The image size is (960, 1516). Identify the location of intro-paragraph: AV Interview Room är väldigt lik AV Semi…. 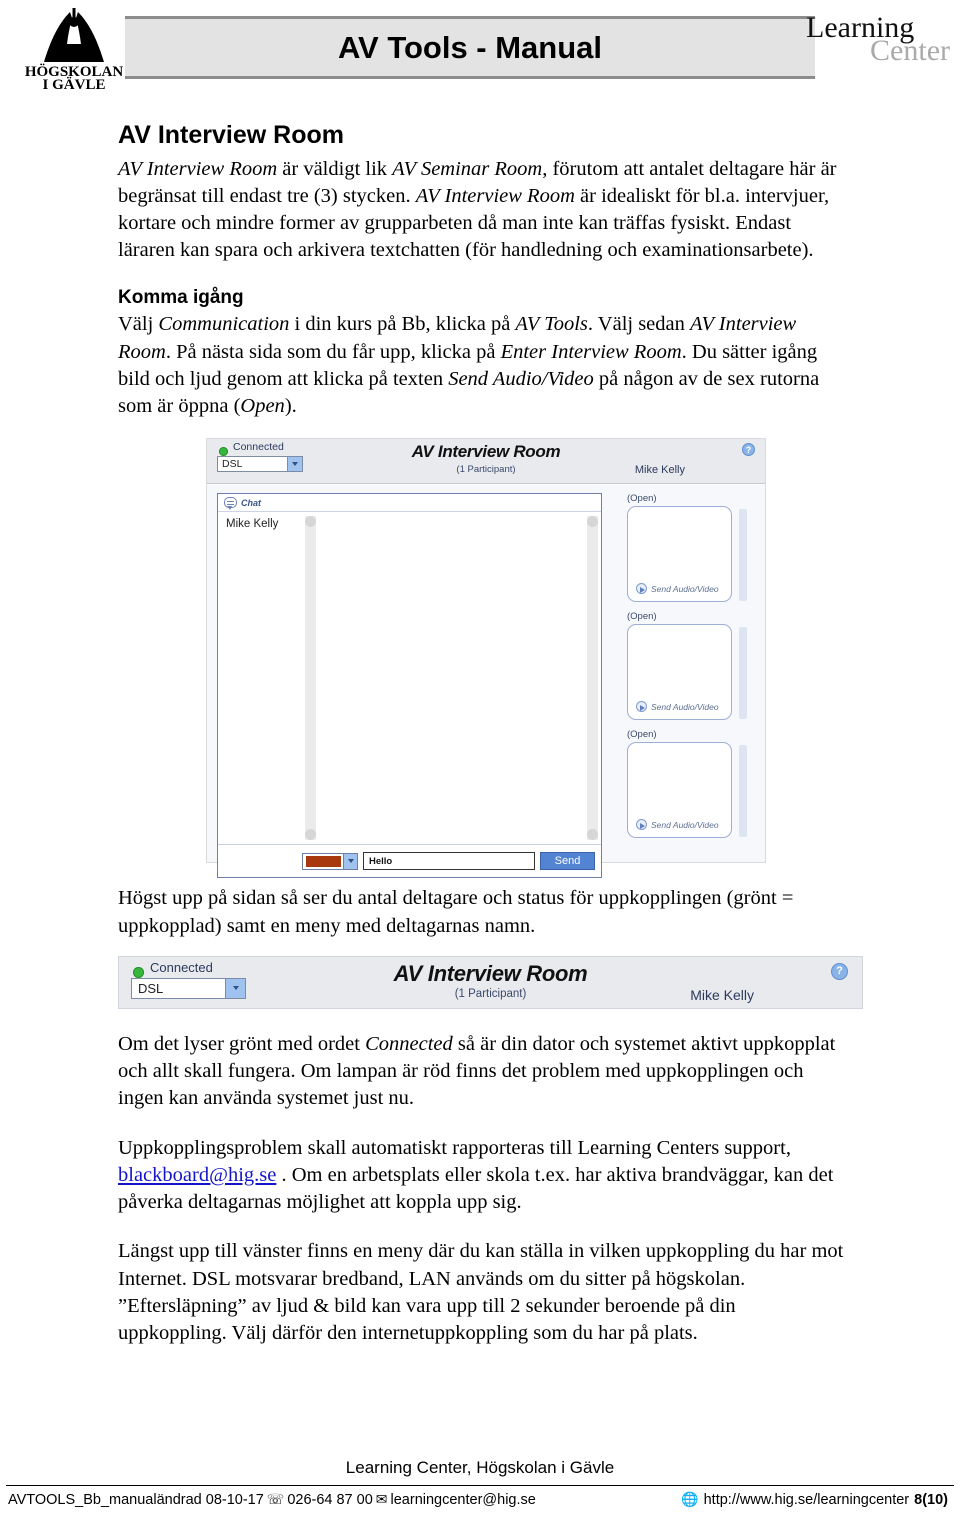
(483, 210).